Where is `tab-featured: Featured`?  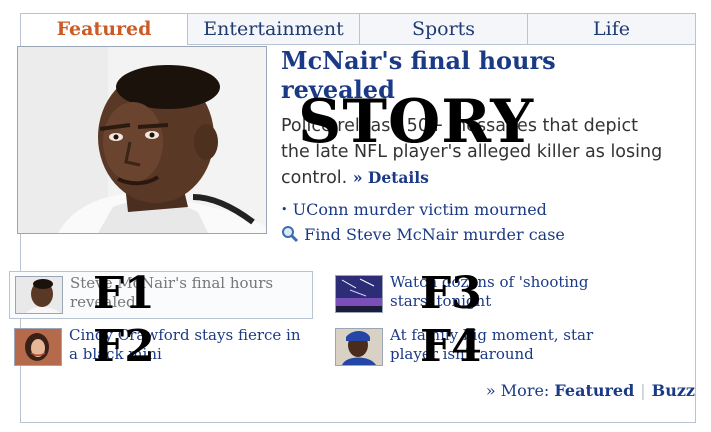 tab-featured: Featured is located at coordinates (104, 29).